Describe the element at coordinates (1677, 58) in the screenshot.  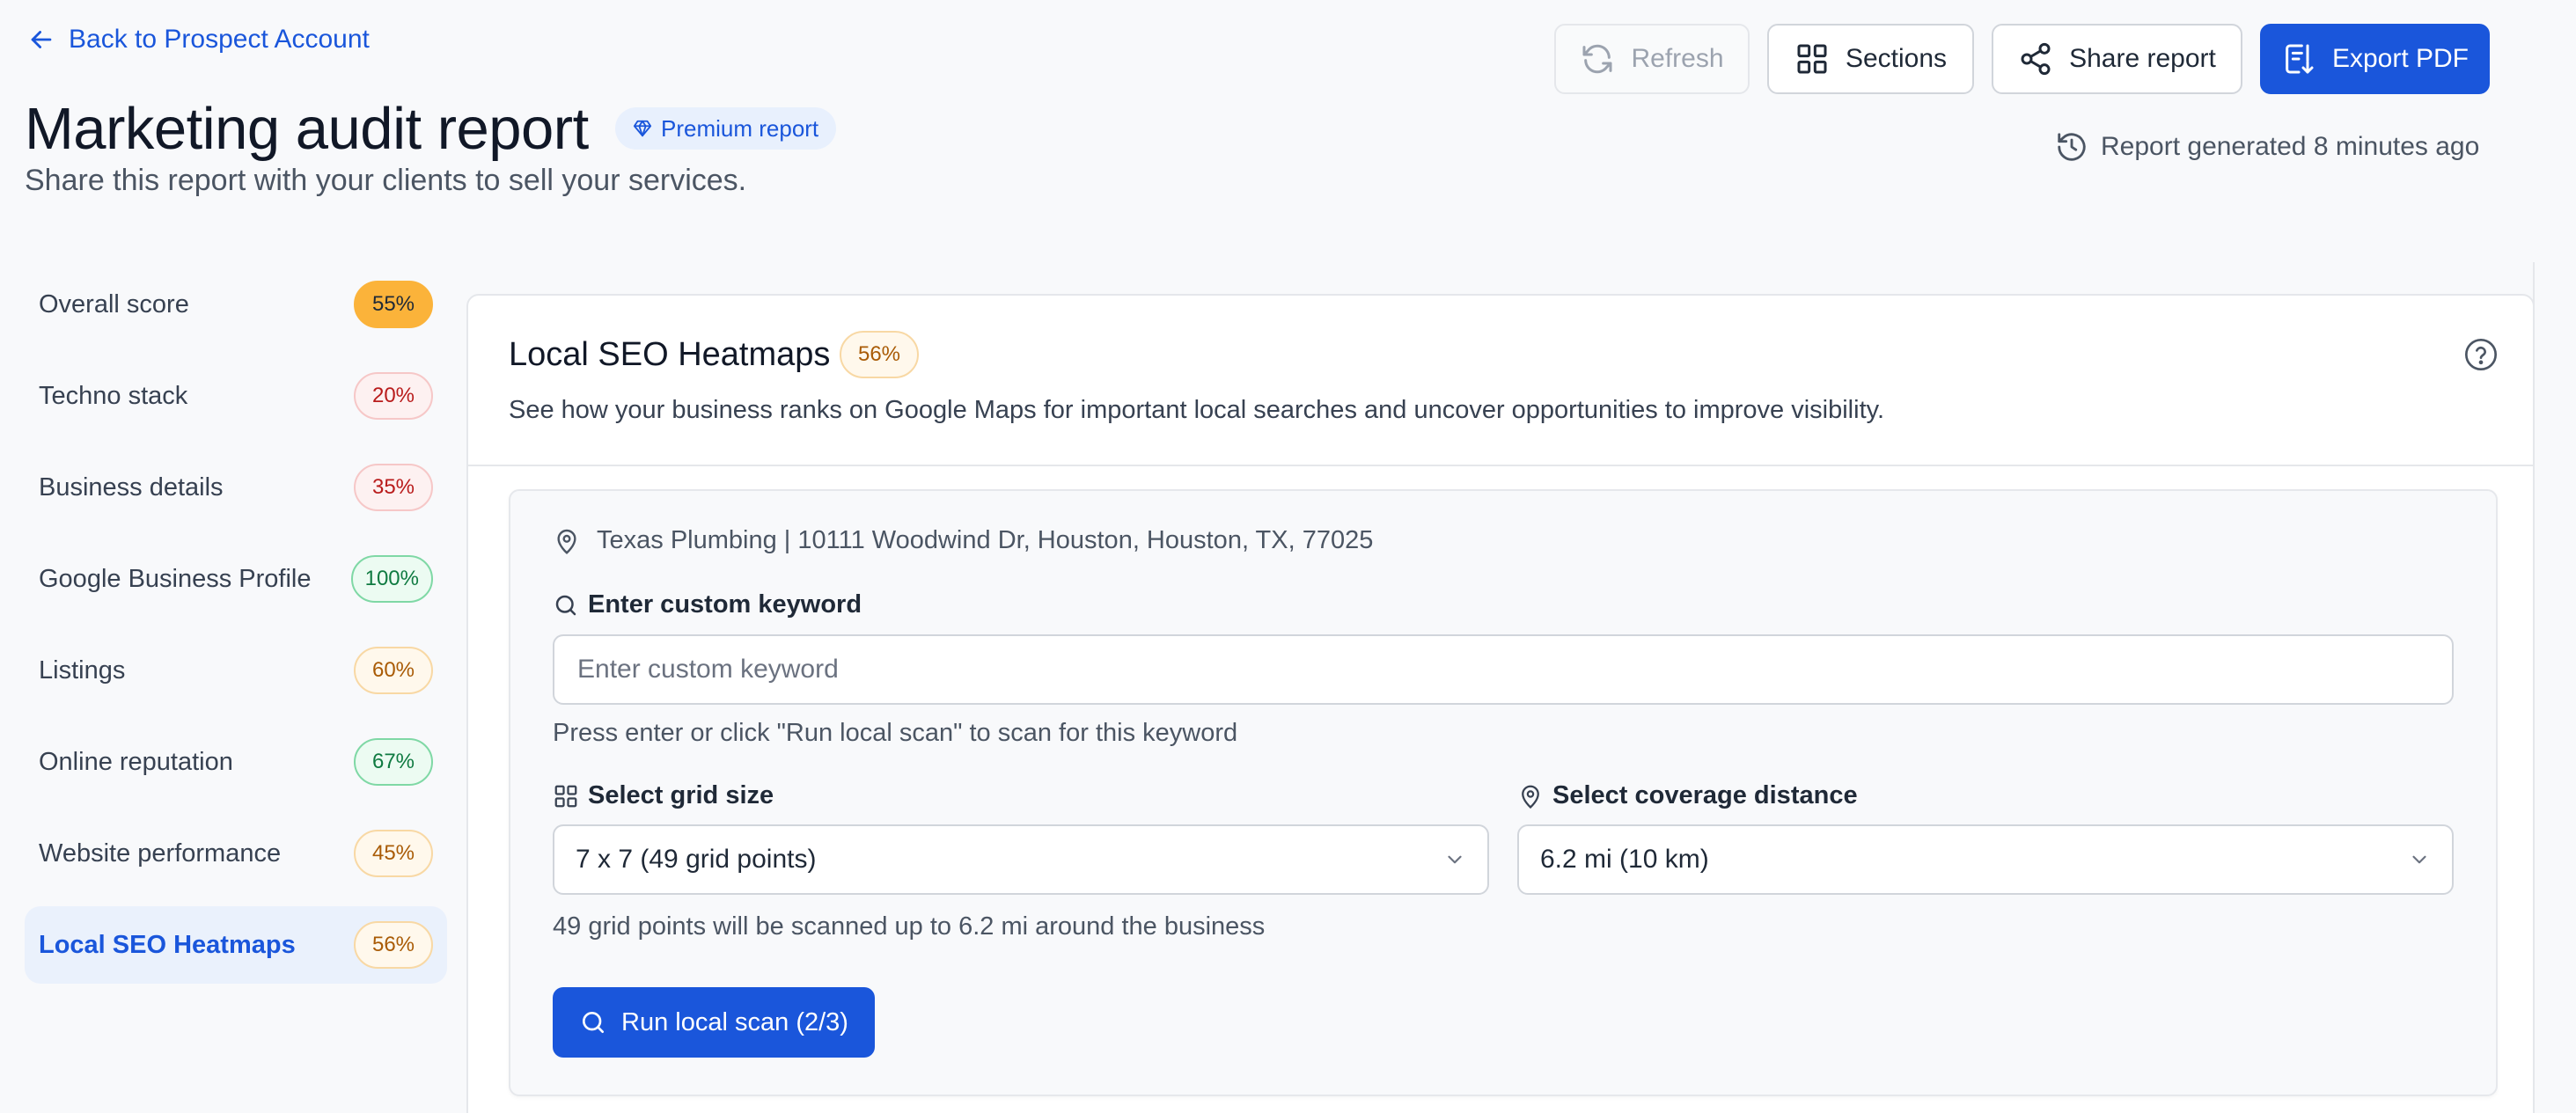
I see `refresh-label: Refresh` at that location.